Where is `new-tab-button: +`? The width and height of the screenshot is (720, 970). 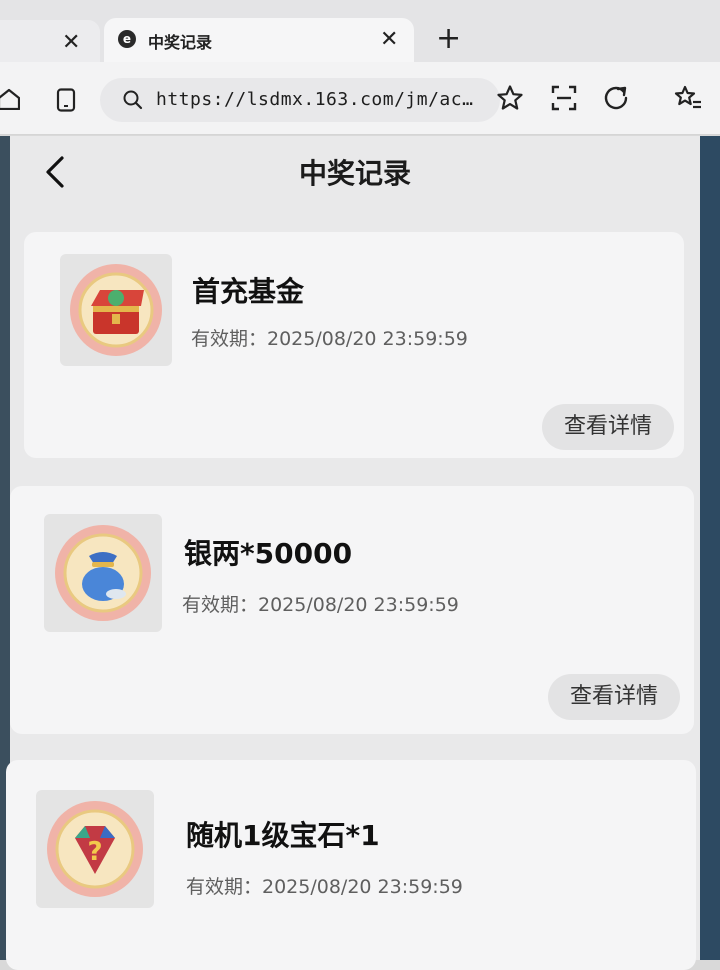 new-tab-button: + is located at coordinates (448, 39).